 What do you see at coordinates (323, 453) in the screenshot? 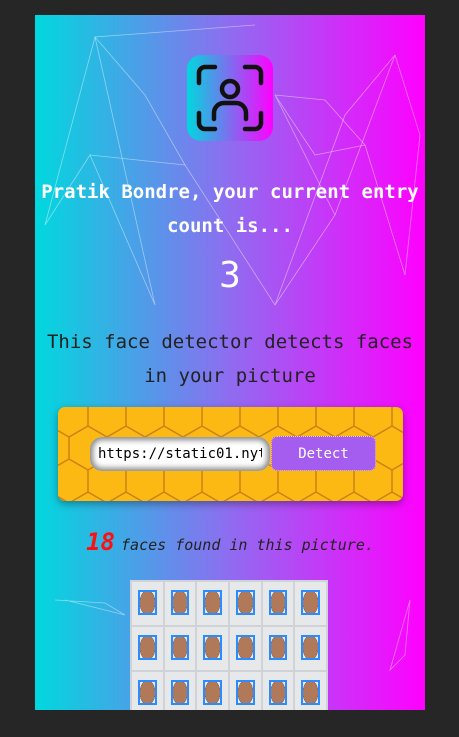
I see `detect-button: Detect` at bounding box center [323, 453].